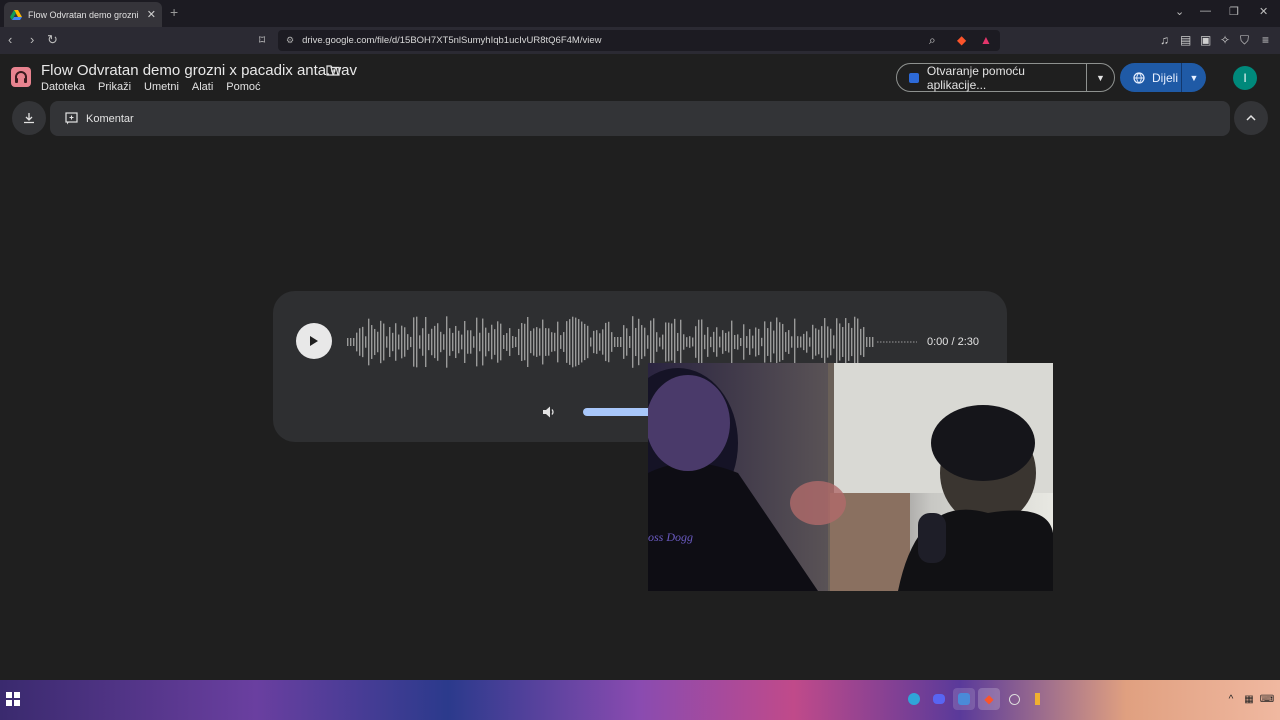 The image size is (1280, 720). What do you see at coordinates (1014, 699) in the screenshot?
I see `clock-app-icon` at bounding box center [1014, 699].